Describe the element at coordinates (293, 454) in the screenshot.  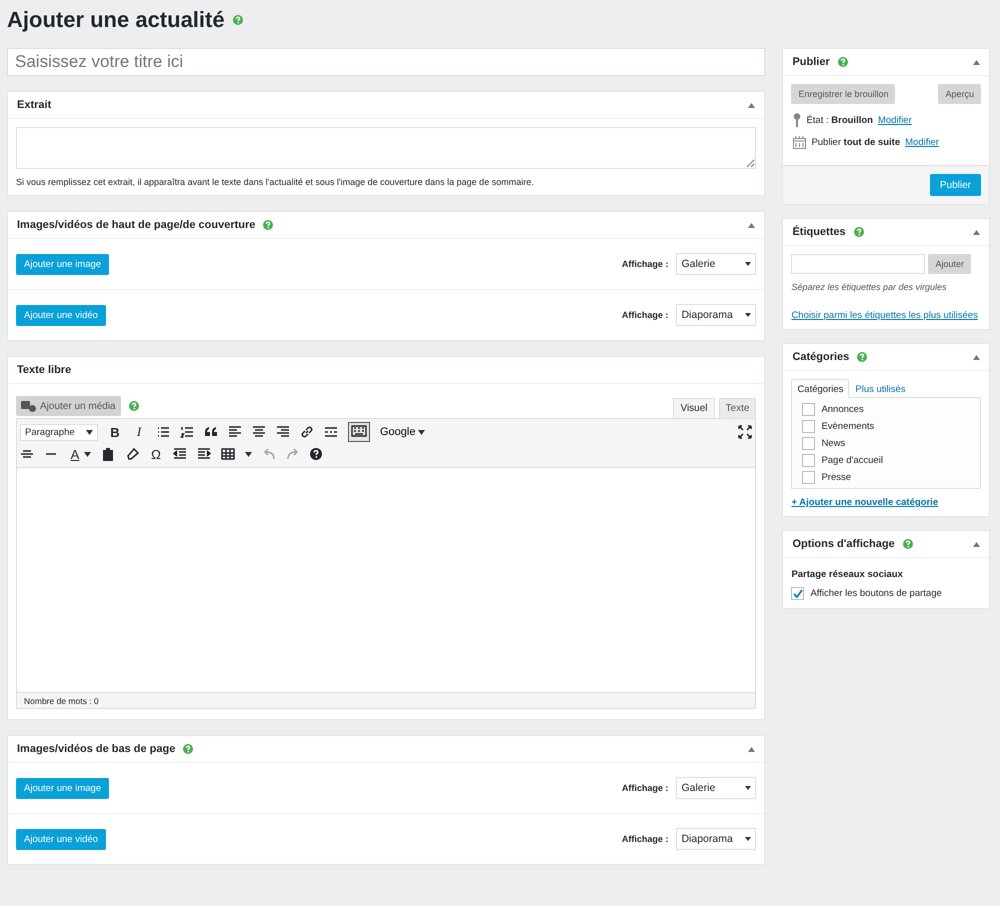
I see `redo-icon` at that location.